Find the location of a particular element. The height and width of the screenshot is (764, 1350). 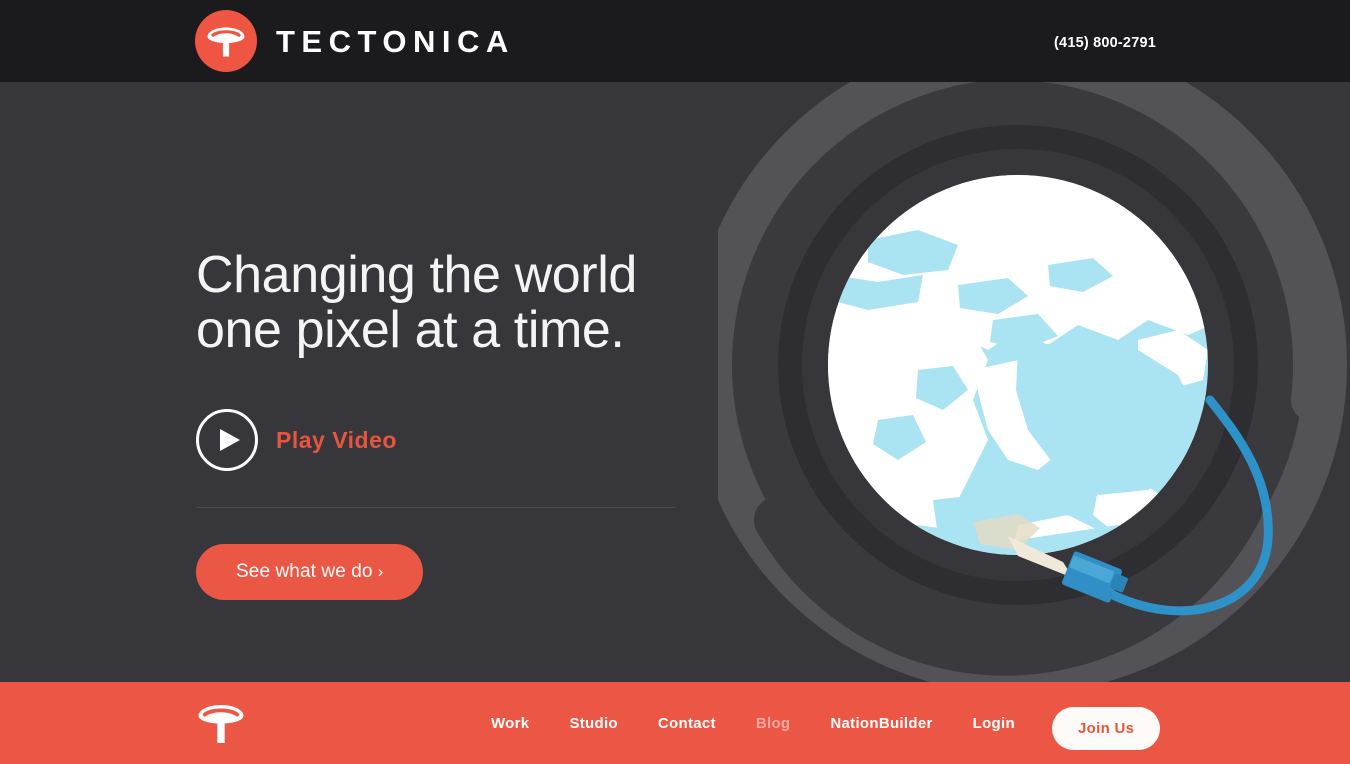

divider is located at coordinates (436, 508).